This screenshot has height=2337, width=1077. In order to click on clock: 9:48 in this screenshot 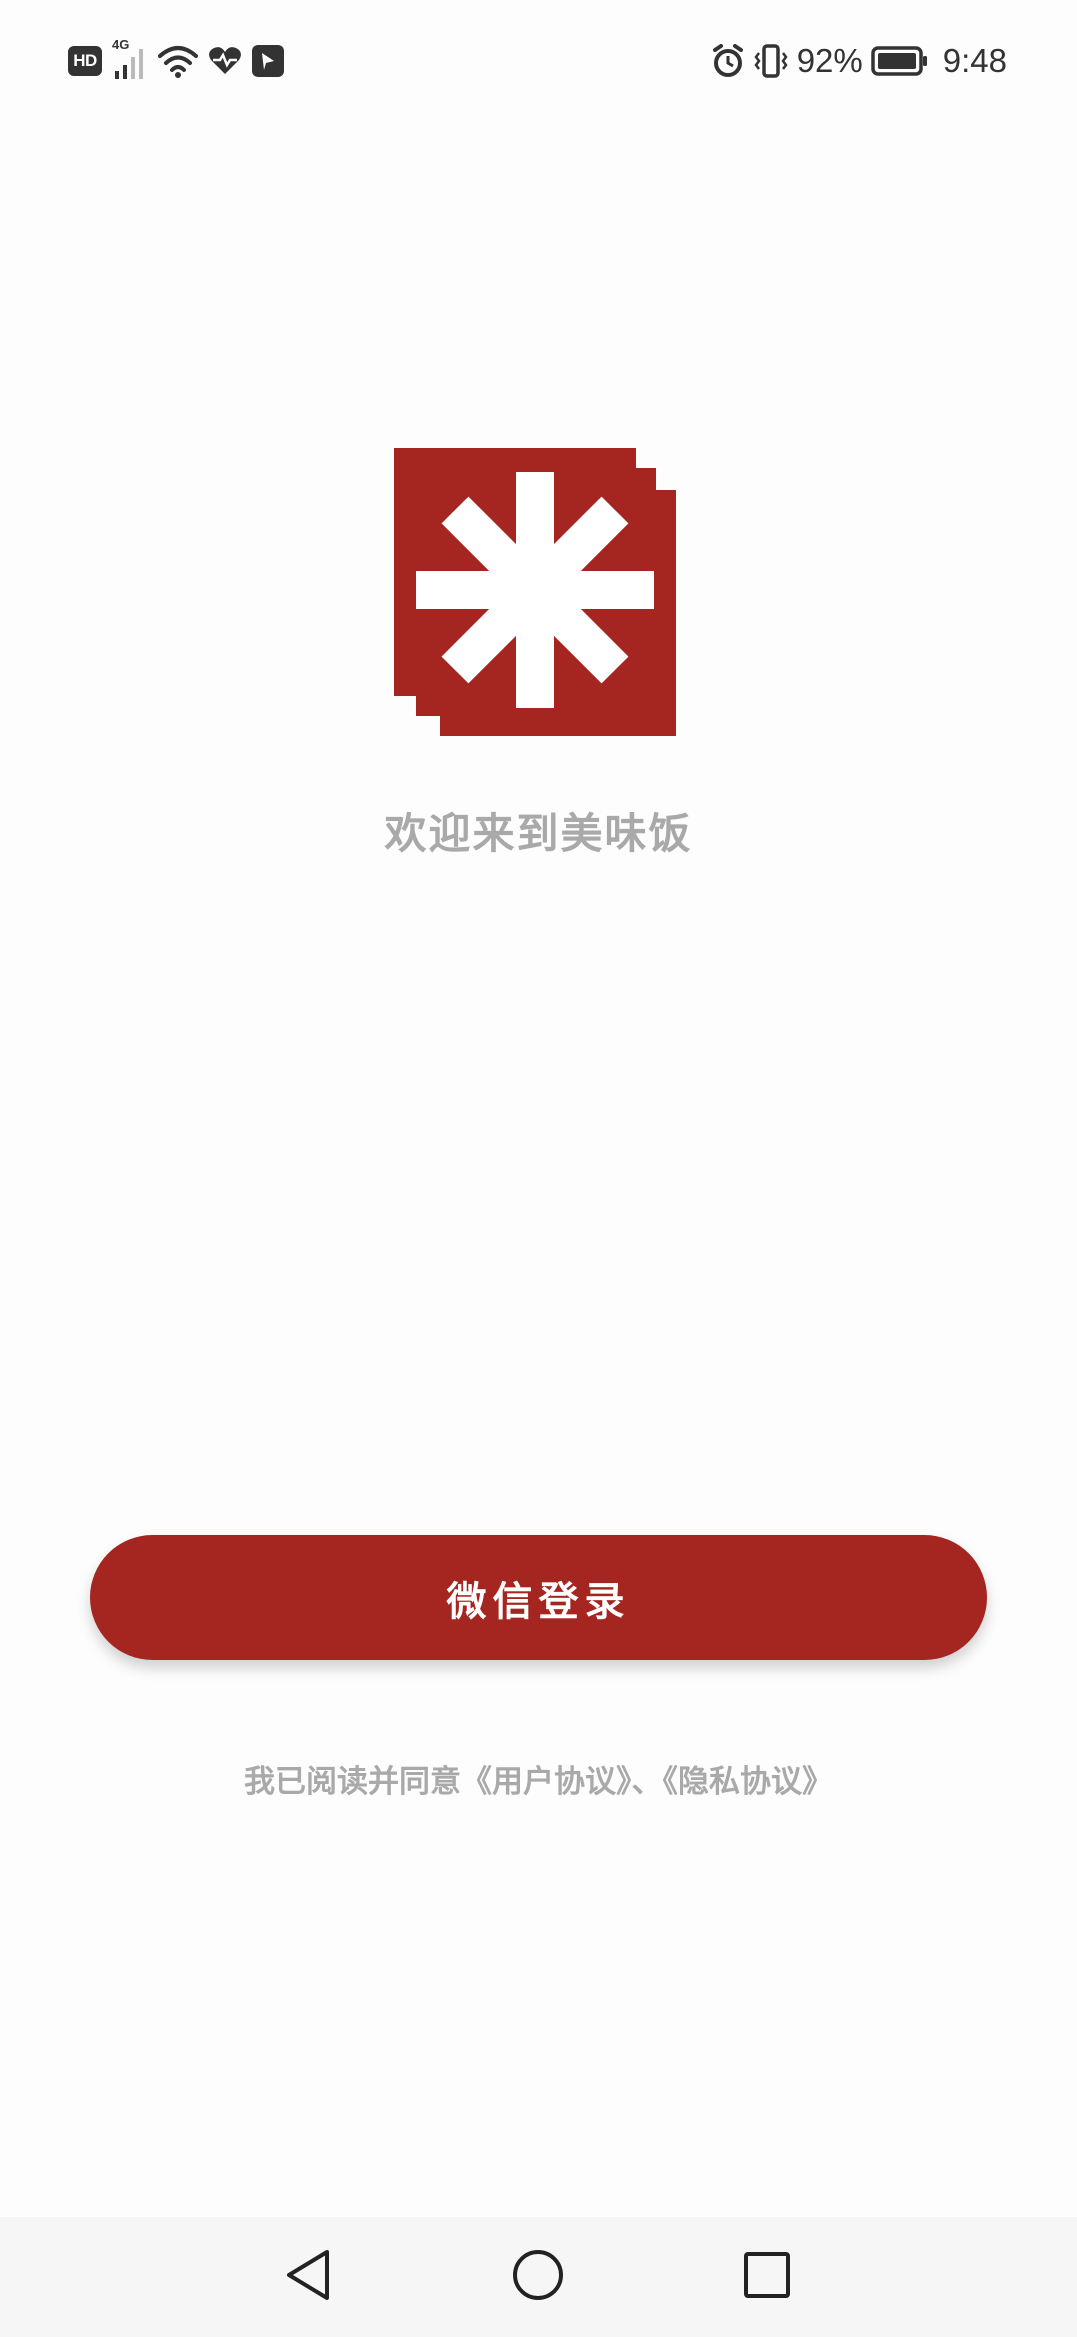, I will do `click(974, 60)`.